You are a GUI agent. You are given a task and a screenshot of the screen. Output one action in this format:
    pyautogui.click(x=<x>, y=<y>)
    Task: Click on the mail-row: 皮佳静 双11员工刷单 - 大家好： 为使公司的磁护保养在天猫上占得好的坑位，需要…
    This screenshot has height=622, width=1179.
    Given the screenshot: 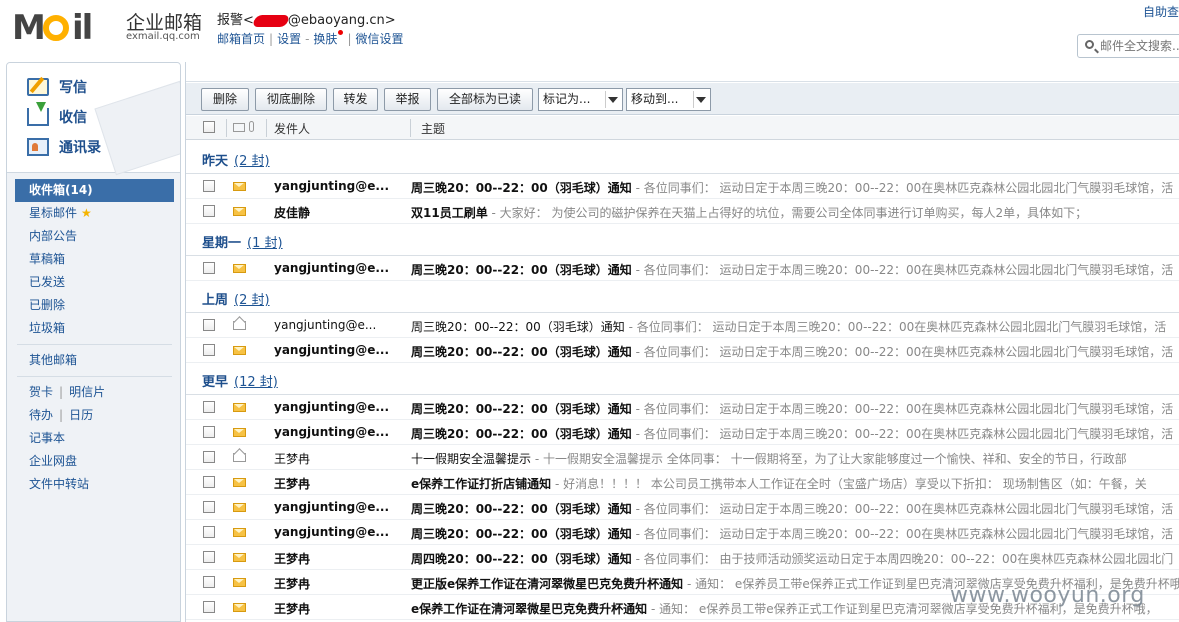 What is the action you would take?
    pyautogui.click(x=682, y=211)
    